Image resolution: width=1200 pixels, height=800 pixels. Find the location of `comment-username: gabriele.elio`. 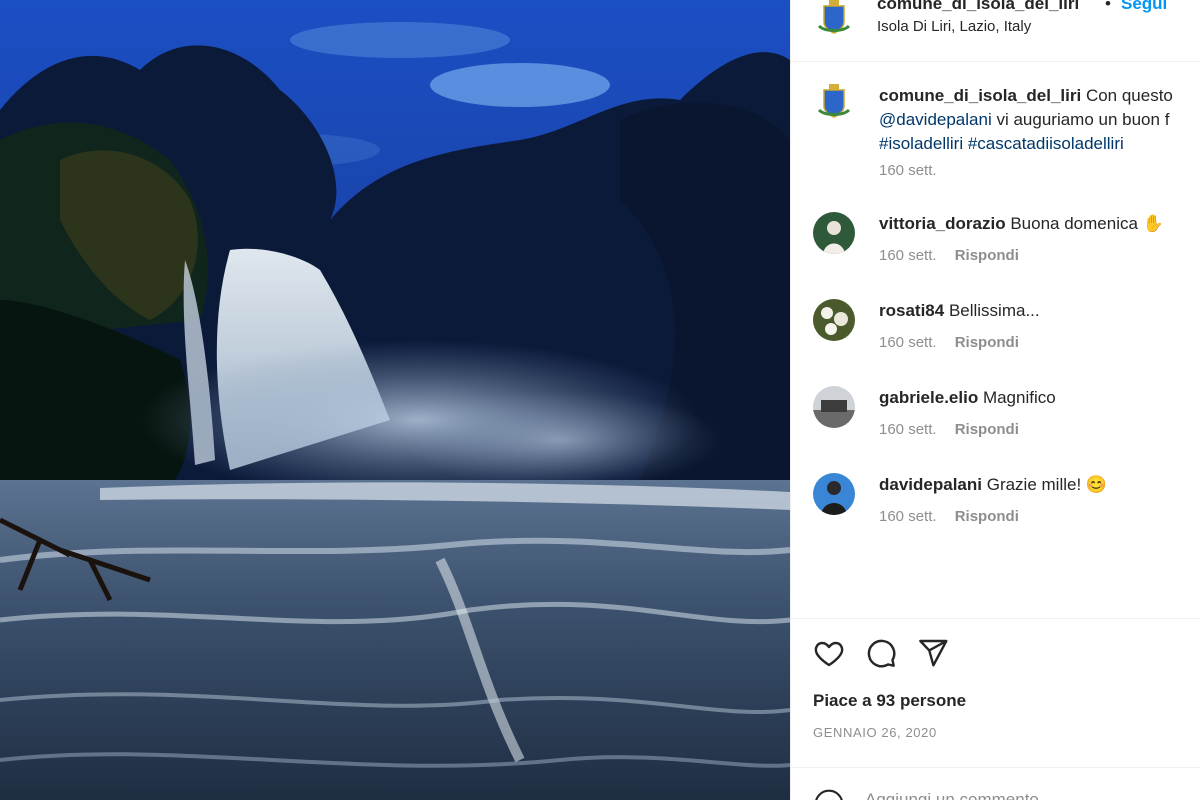

comment-username: gabriele.elio is located at coordinates (928, 397).